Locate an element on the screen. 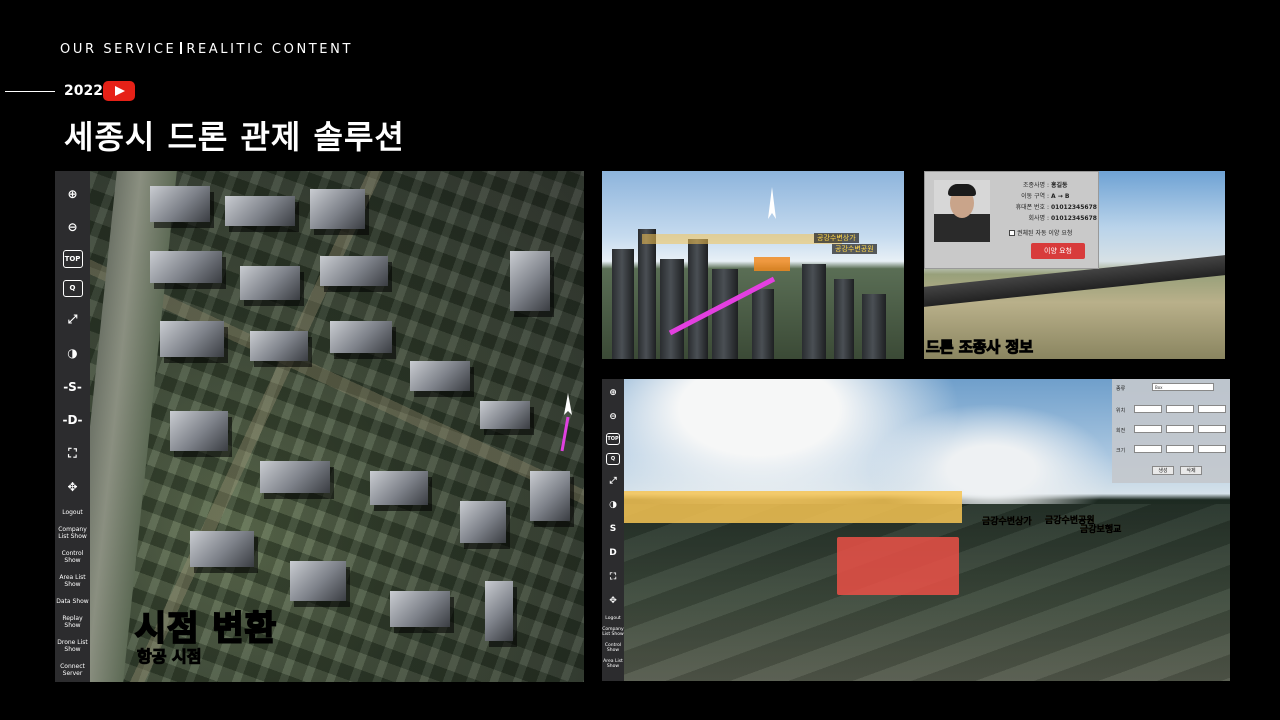  type-select: Box is located at coordinates (1183, 387).